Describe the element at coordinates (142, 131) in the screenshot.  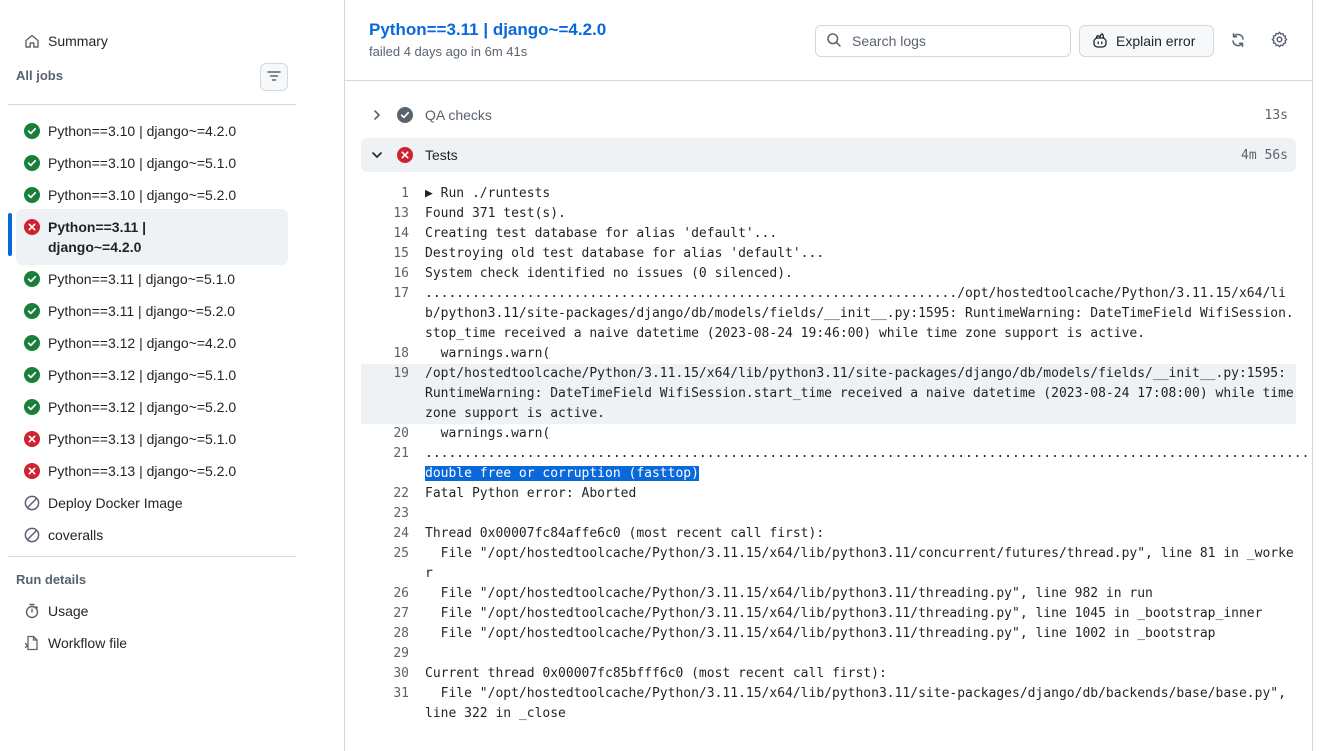
I see `job-label: Python==3.10 | django~=4.2.0` at that location.